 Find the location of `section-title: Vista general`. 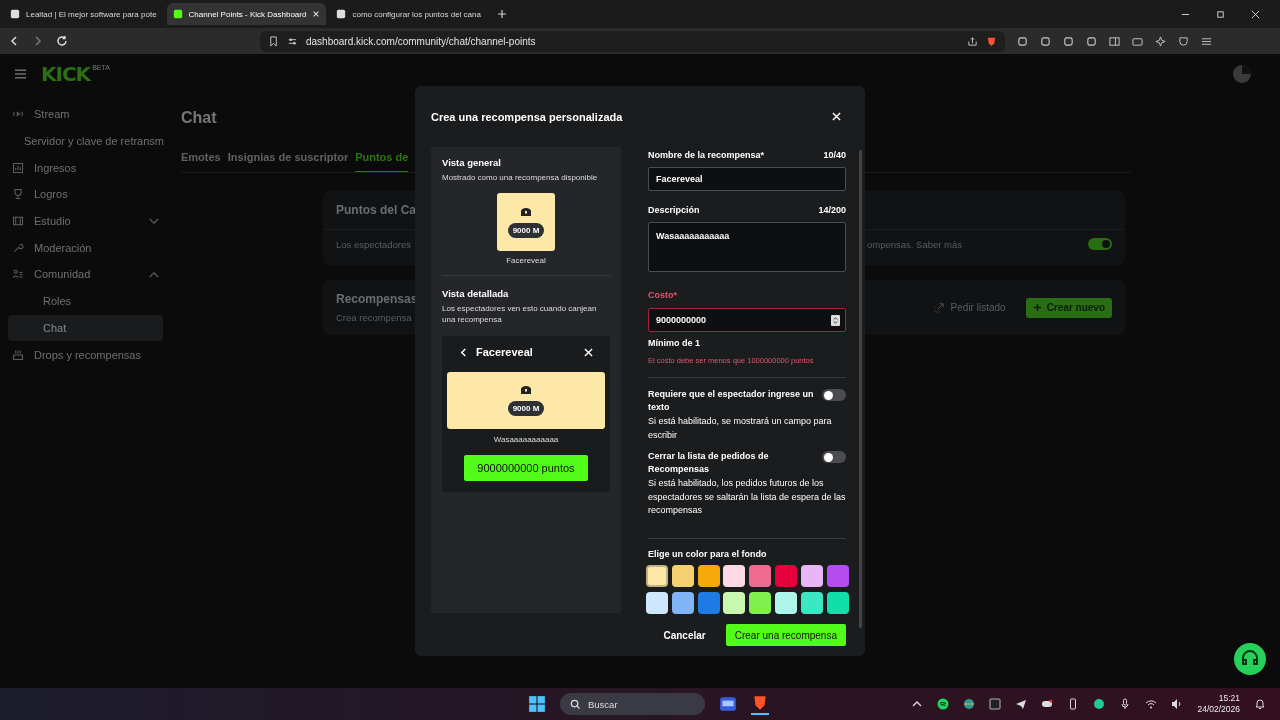

section-title: Vista general is located at coordinates (472, 162).